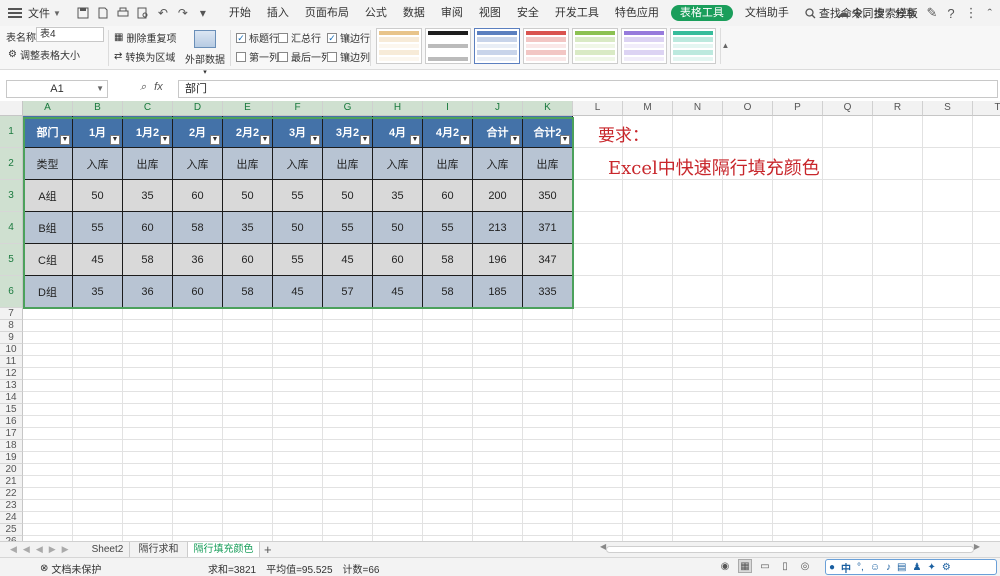  What do you see at coordinates (11, 314) in the screenshot?
I see `row-header: 7` at bounding box center [11, 314].